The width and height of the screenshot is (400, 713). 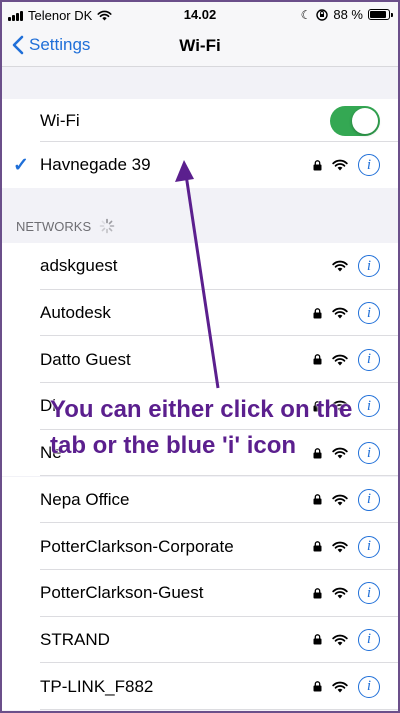 I want to click on wifi-toggle-switch, so click(x=355, y=120).